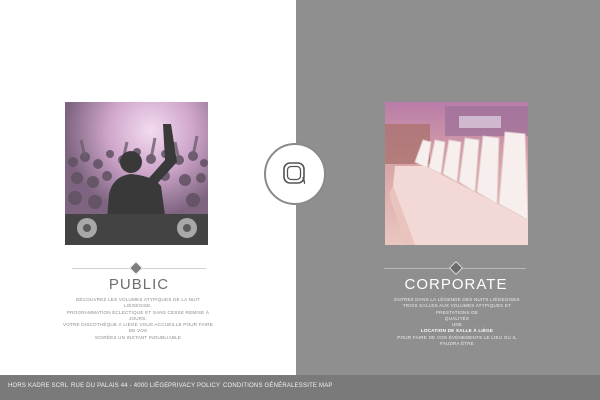 The width and height of the screenshot is (600, 400). I want to click on sitemap-link: SITE MAP, so click(318, 386).